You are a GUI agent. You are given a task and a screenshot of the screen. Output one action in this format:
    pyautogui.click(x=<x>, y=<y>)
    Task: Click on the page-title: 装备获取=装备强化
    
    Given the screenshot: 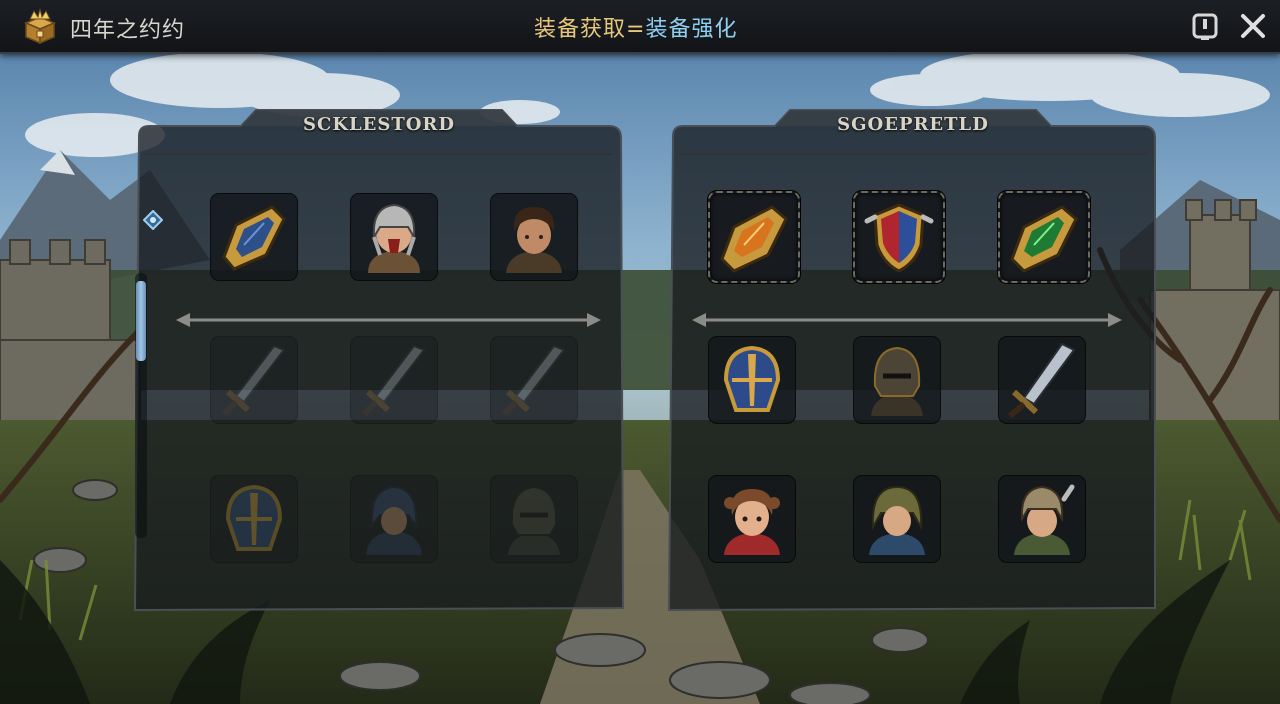 What is the action you would take?
    pyautogui.click(x=635, y=27)
    